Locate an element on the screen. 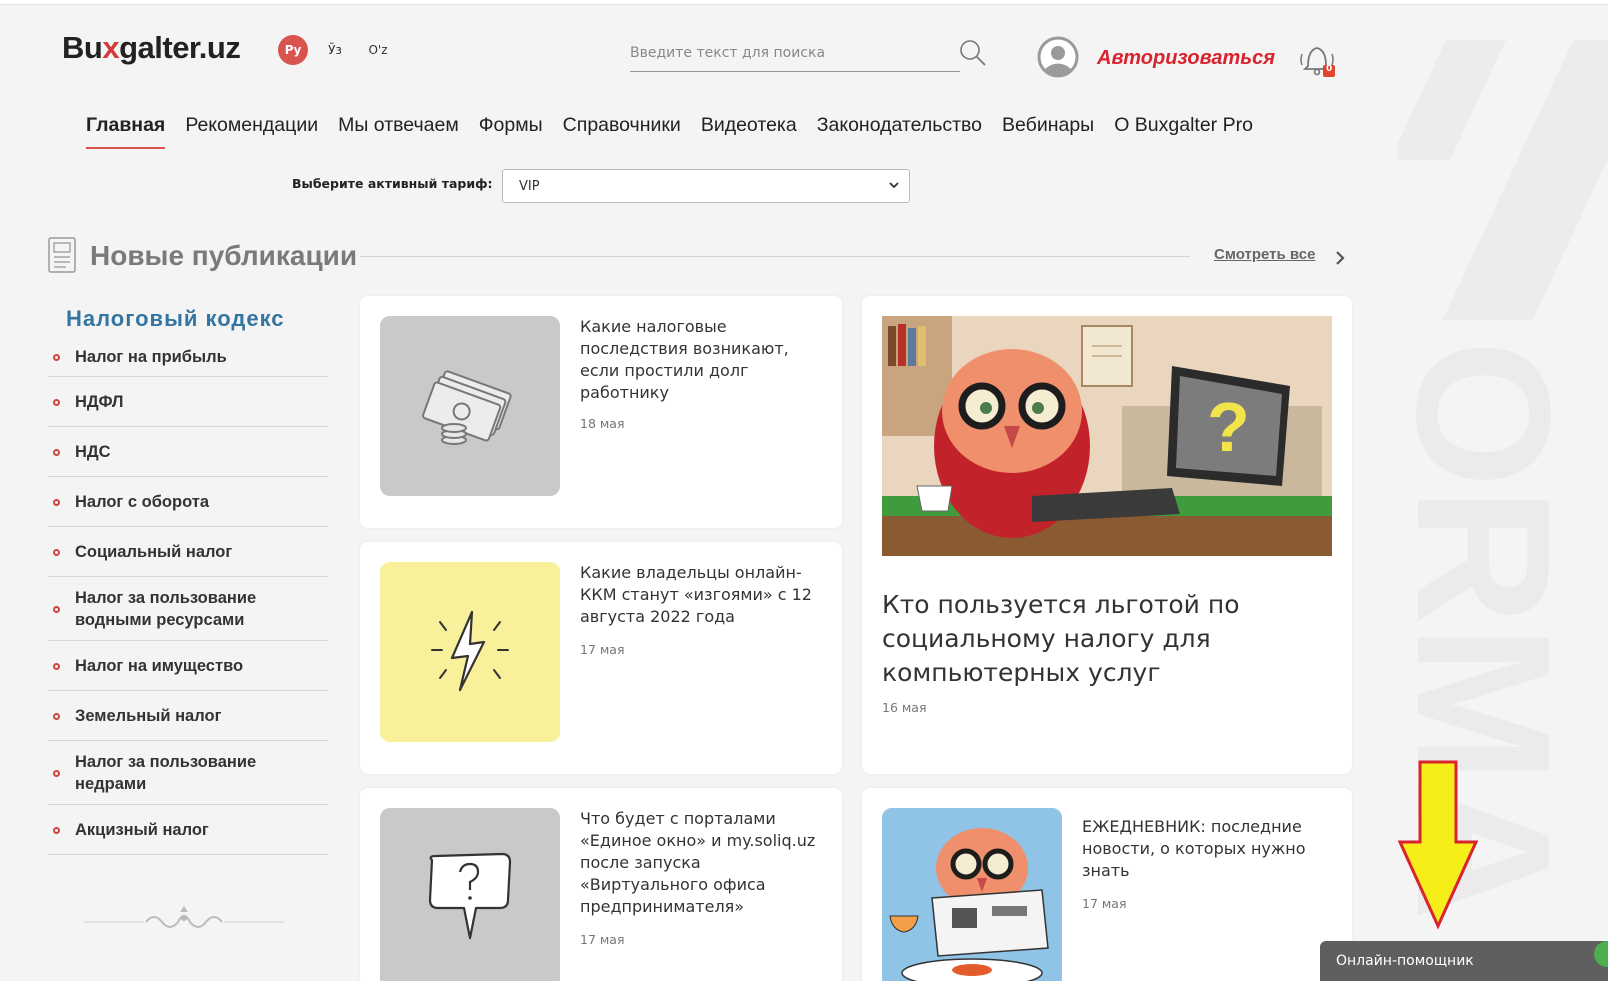  sidebar-item-turnover-tax: Налог с оборота is located at coordinates (188, 502).